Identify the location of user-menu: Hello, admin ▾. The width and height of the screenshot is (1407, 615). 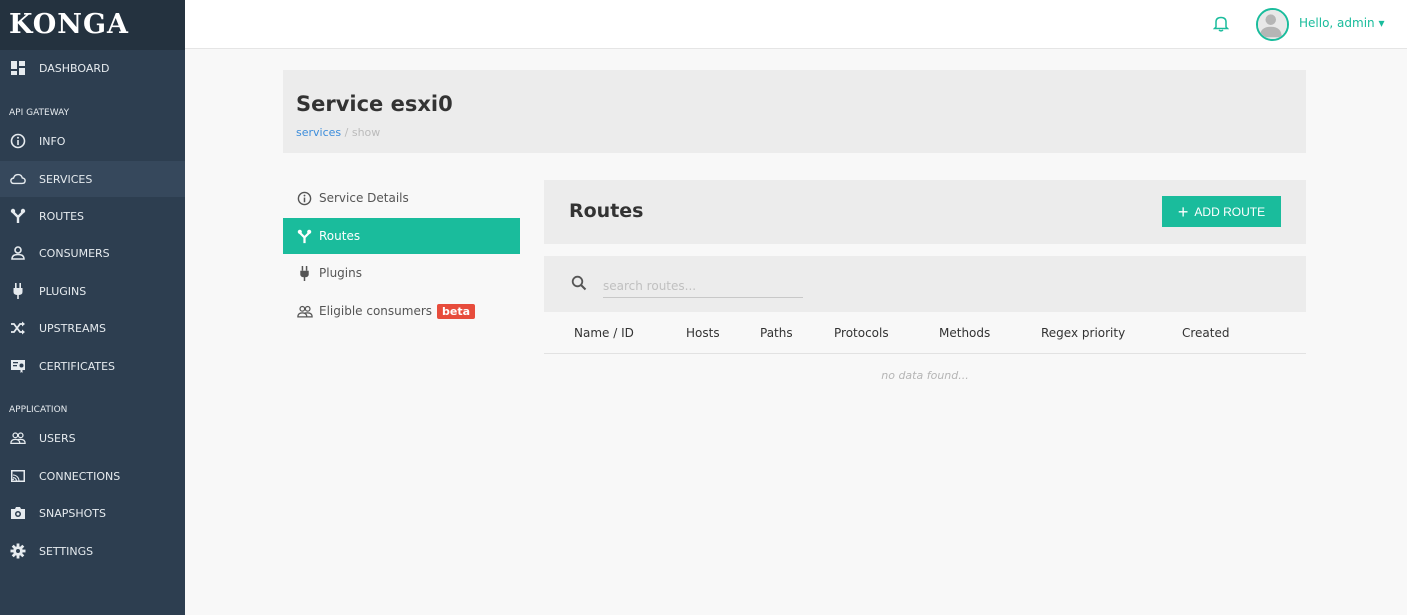
(1342, 23).